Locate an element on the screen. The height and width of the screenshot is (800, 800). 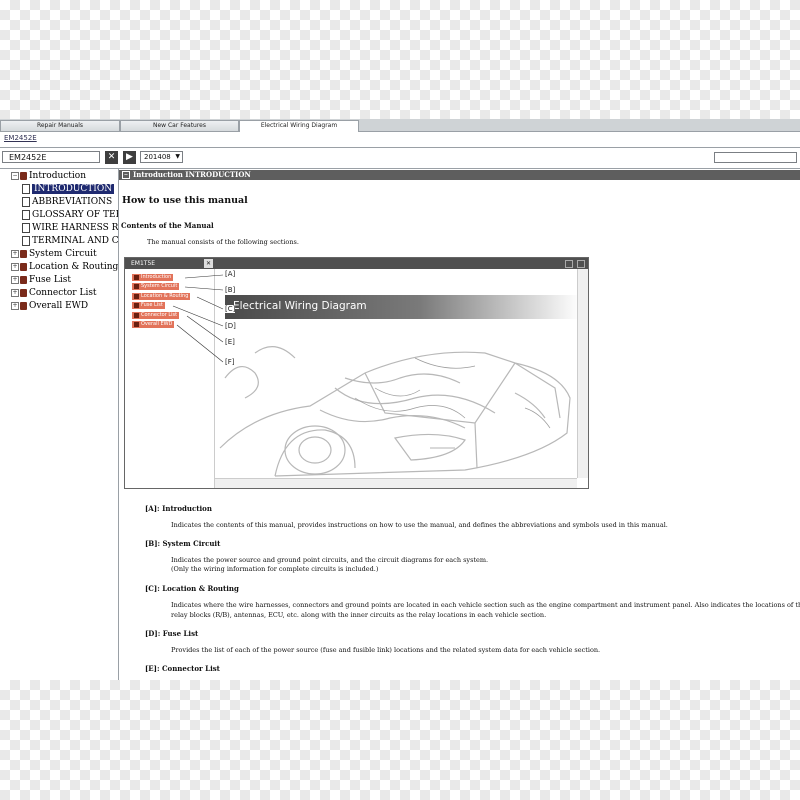
tree-item-location-routing: + Location & Routing is located at coordinates (64, 267).